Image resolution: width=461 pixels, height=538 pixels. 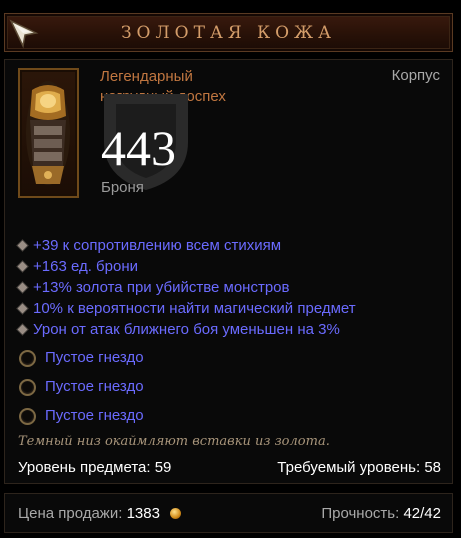 I want to click on required-level-value: 58, so click(x=432, y=467).